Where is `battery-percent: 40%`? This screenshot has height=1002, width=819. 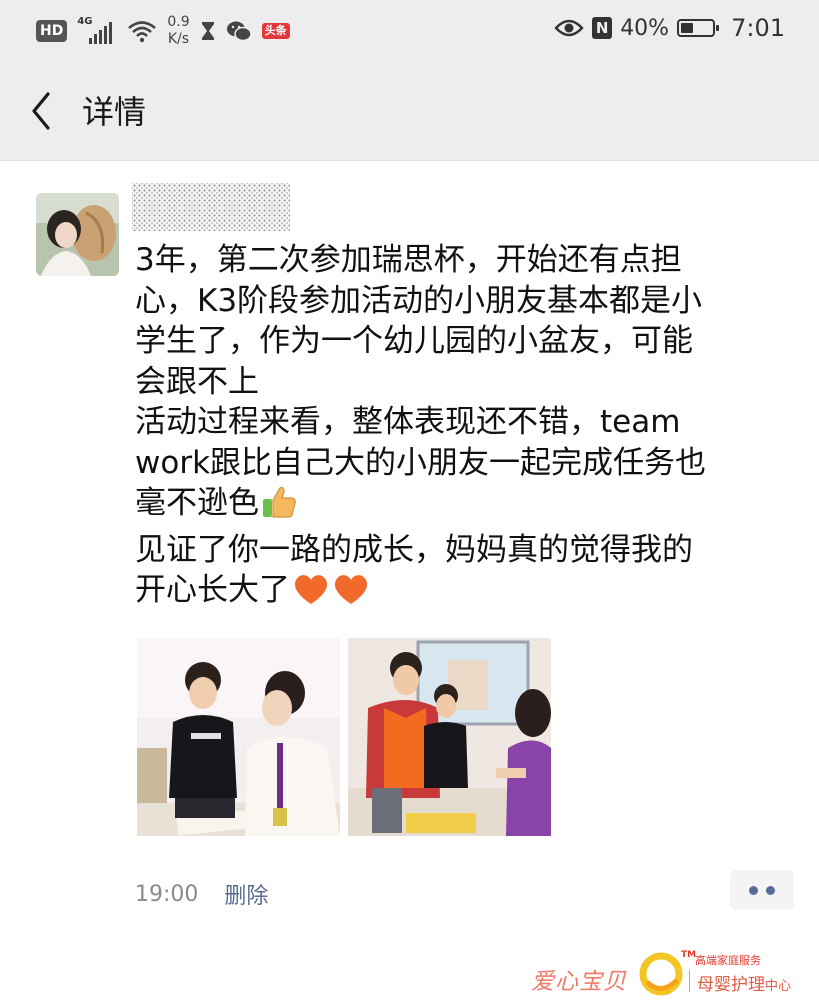
battery-percent: 40% is located at coordinates (645, 28).